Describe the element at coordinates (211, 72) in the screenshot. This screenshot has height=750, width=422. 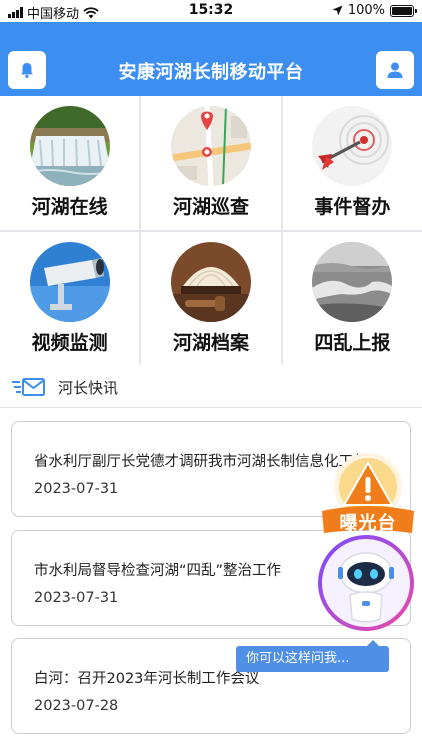
I see `page-title: 安康河湖长制移动平台` at that location.